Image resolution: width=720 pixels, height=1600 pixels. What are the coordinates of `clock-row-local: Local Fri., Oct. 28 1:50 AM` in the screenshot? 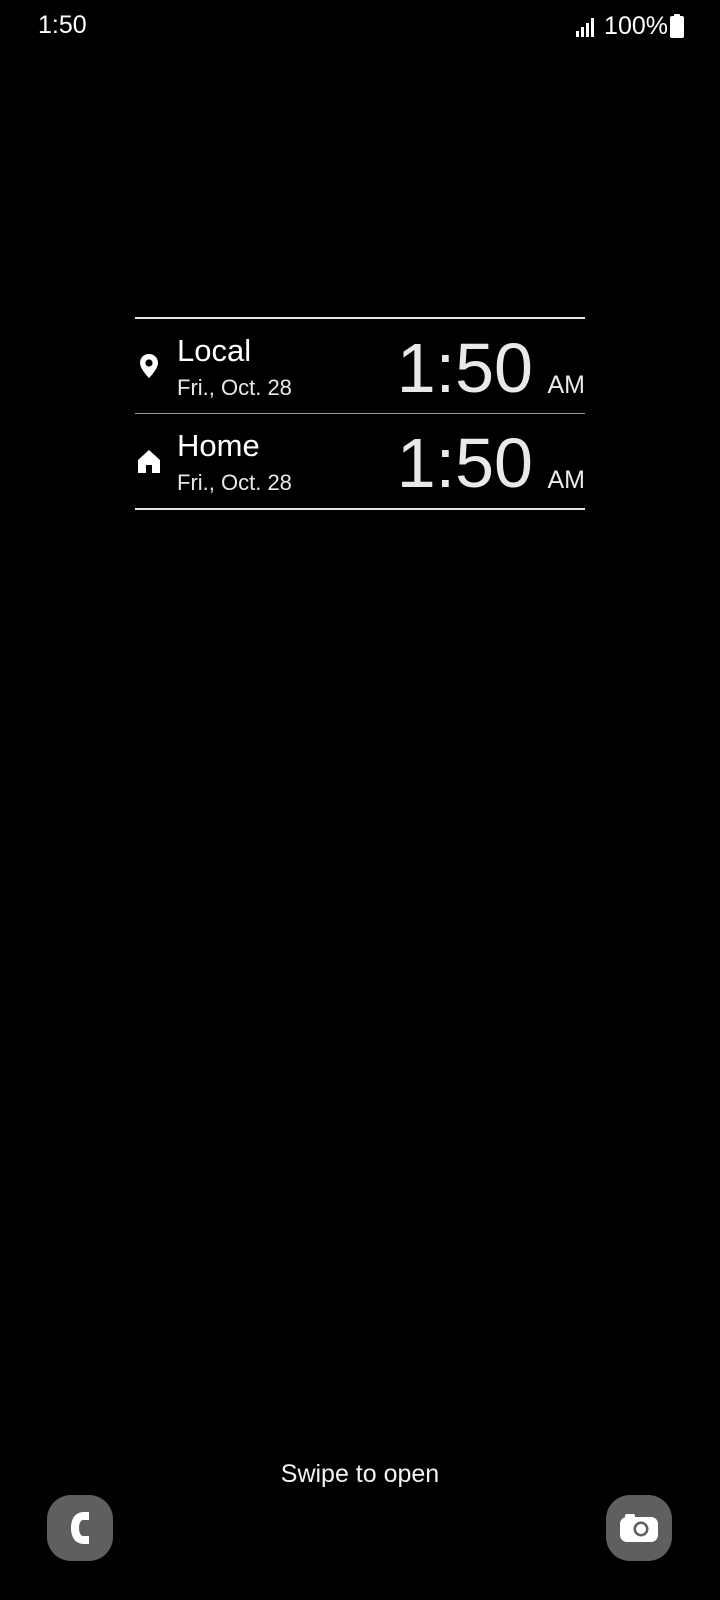 It's located at (360, 366).